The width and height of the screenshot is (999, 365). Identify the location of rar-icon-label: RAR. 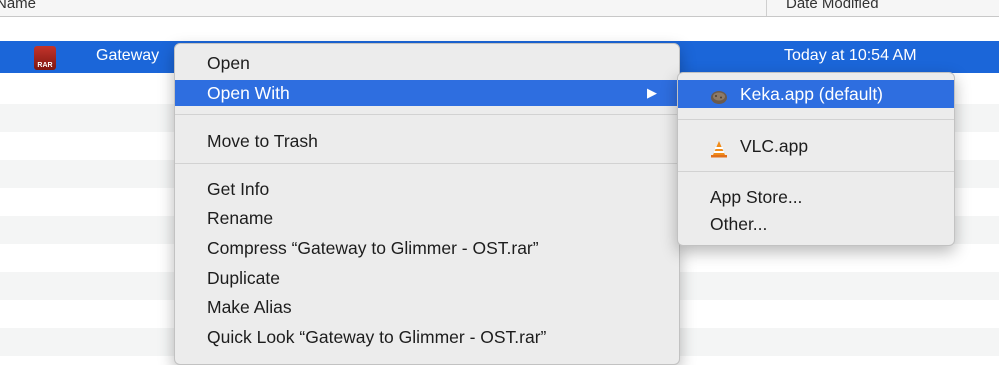
(45, 65).